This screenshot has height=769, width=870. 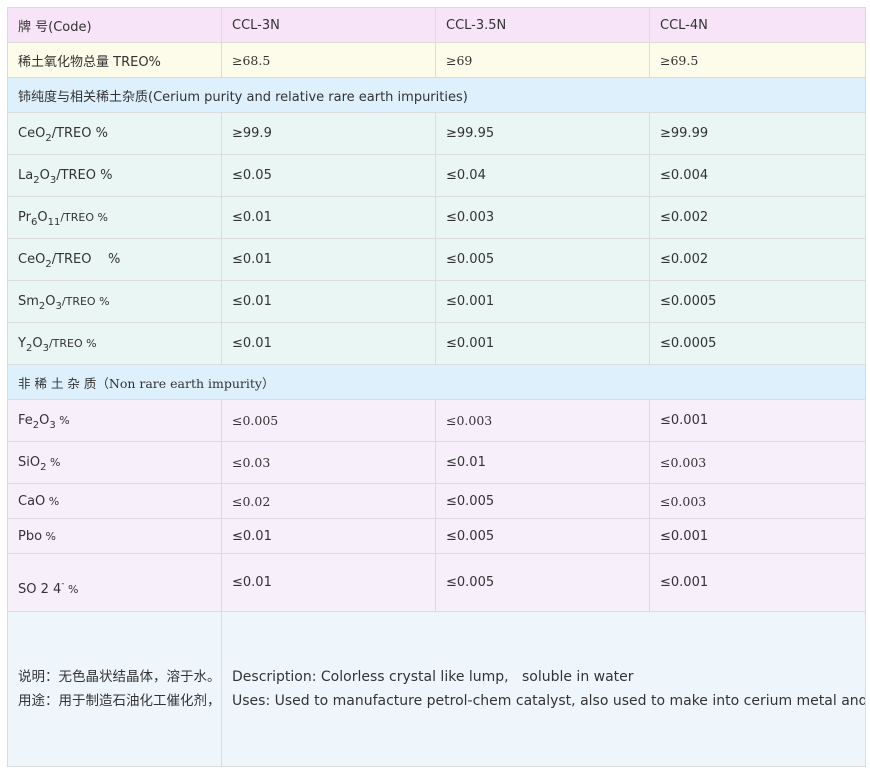 I want to click on uses-cn-text: 用途：用于制造石油化工催化剂，也可用来制造金属铈和铈的其它化合物。, so click(x=120, y=701).